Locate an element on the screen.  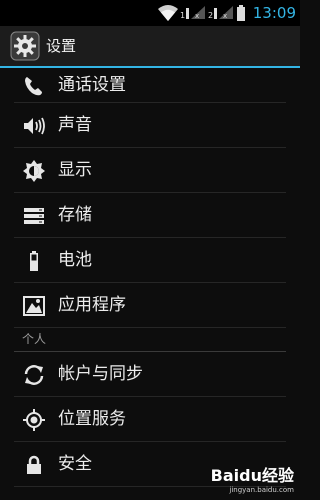
page-title: 设置 is located at coordinates (61, 46).